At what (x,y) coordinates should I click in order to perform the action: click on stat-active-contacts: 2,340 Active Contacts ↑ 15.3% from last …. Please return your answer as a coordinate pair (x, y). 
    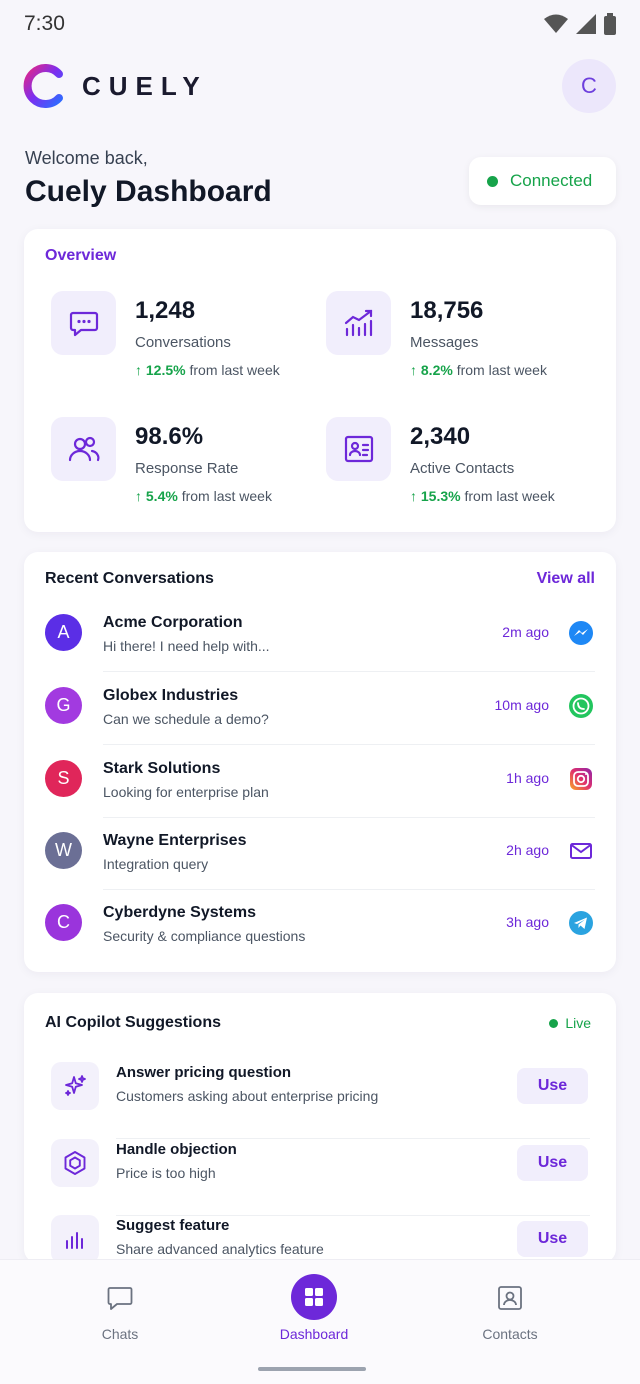
    Looking at the image, I should click on (456, 467).